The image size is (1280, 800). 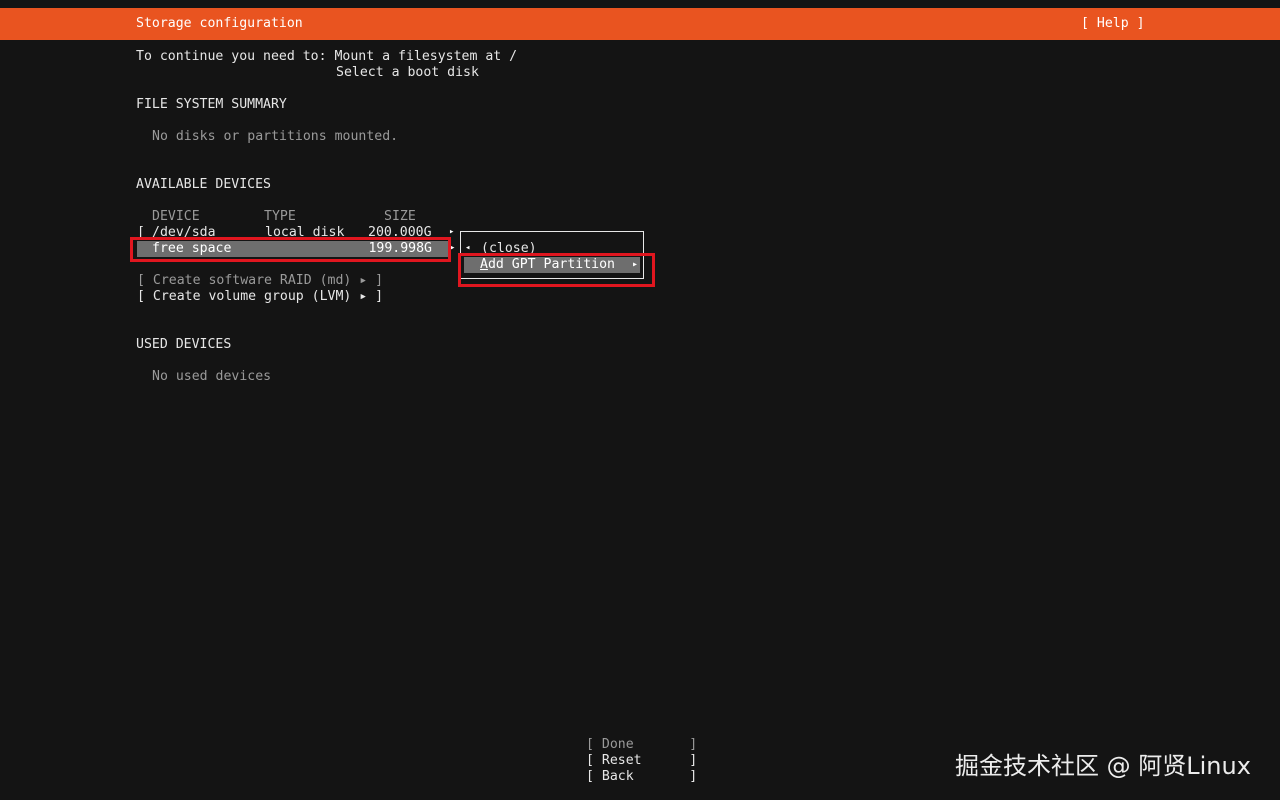 What do you see at coordinates (184, 344) in the screenshot?
I see `used-devices-heading: USED DEVICES` at bounding box center [184, 344].